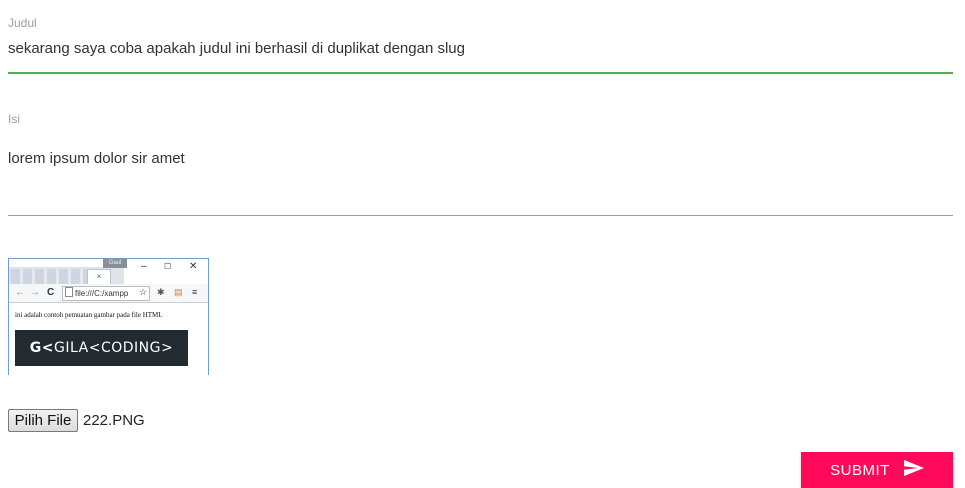 Image resolution: width=965 pixels, height=488 pixels. I want to click on submit-button: SUBMIT, so click(877, 470).